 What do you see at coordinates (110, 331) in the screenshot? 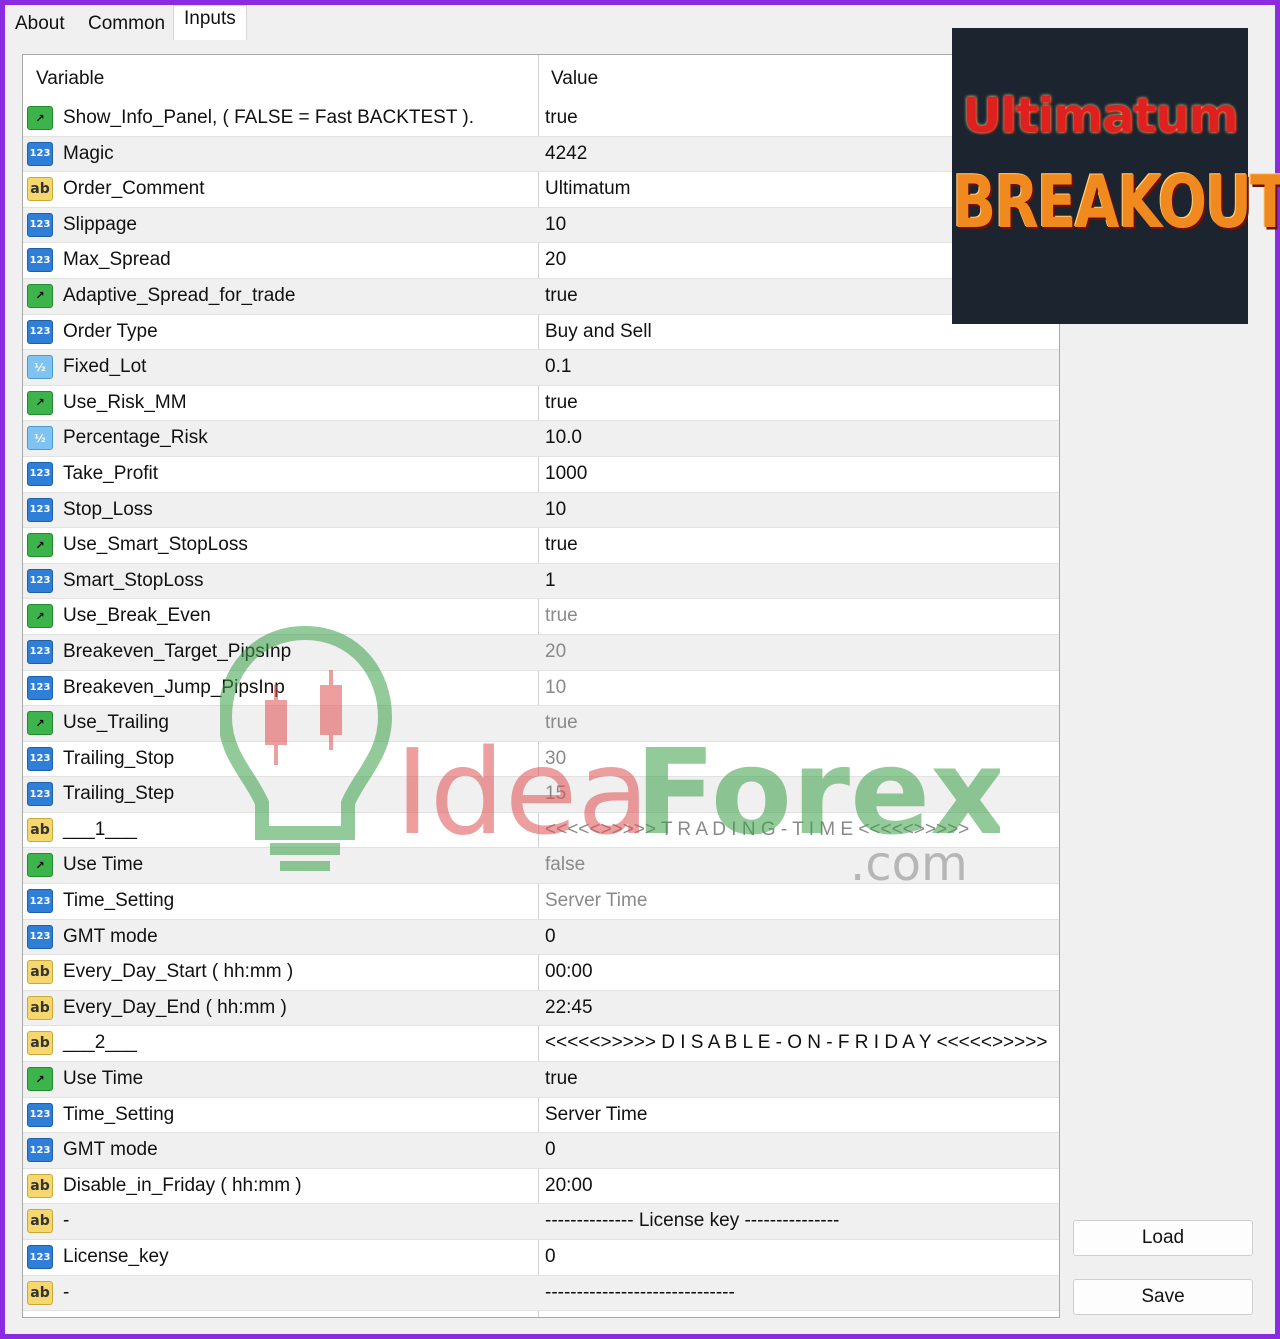
I see `variable-name: Order Type` at bounding box center [110, 331].